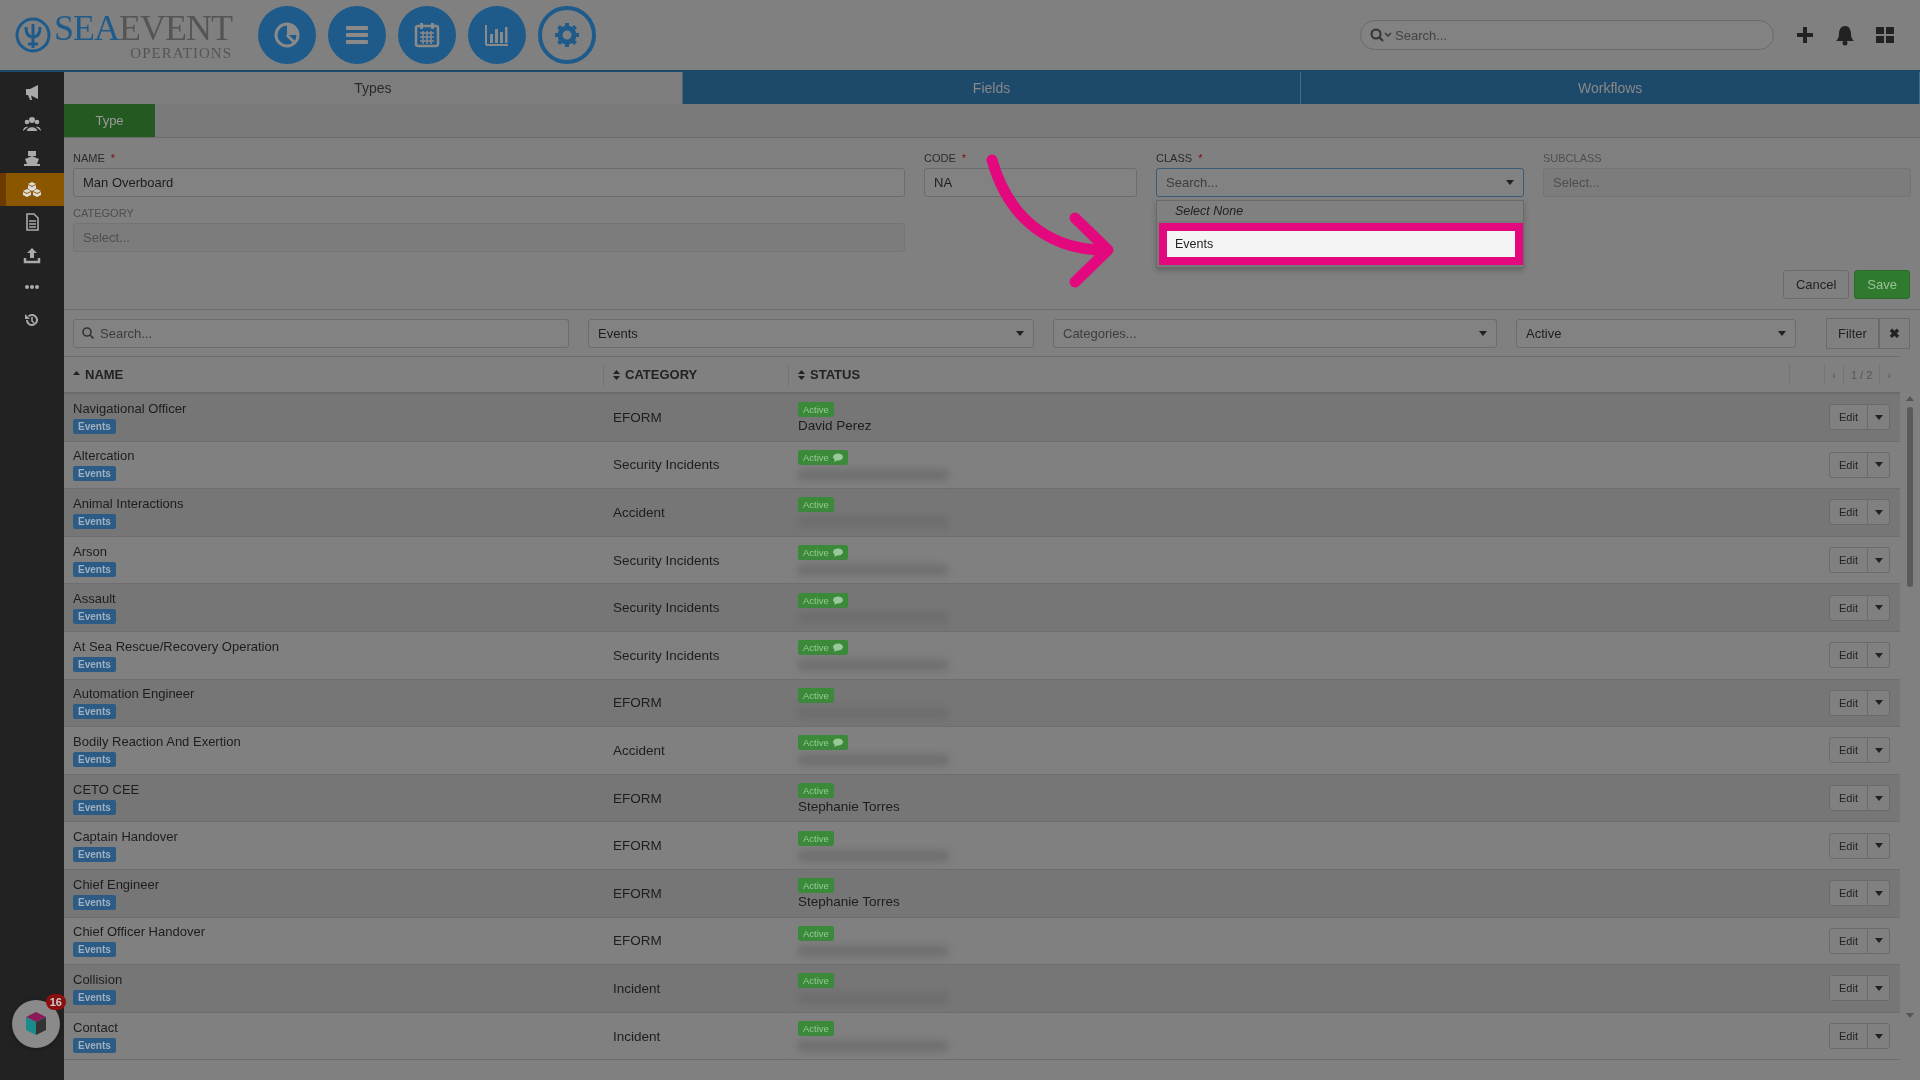 The height and width of the screenshot is (1080, 1920). Describe the element at coordinates (1885, 35) in the screenshot. I see `grid-icon` at that location.